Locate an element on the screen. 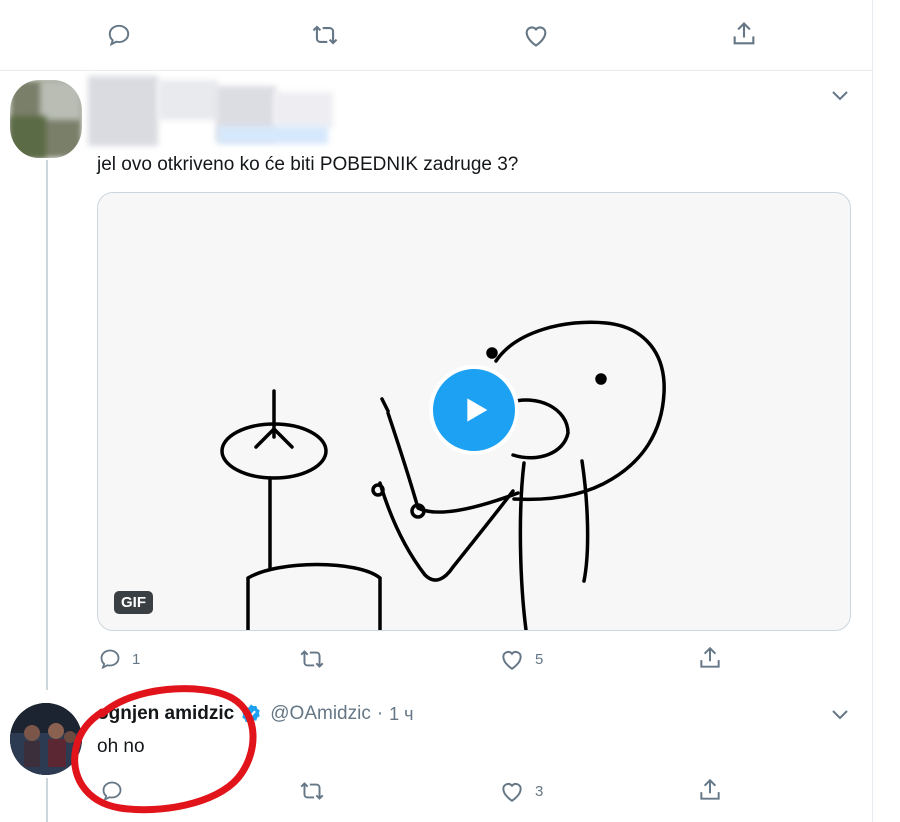 The image size is (900, 822). avatar-photo is located at coordinates (46, 739).